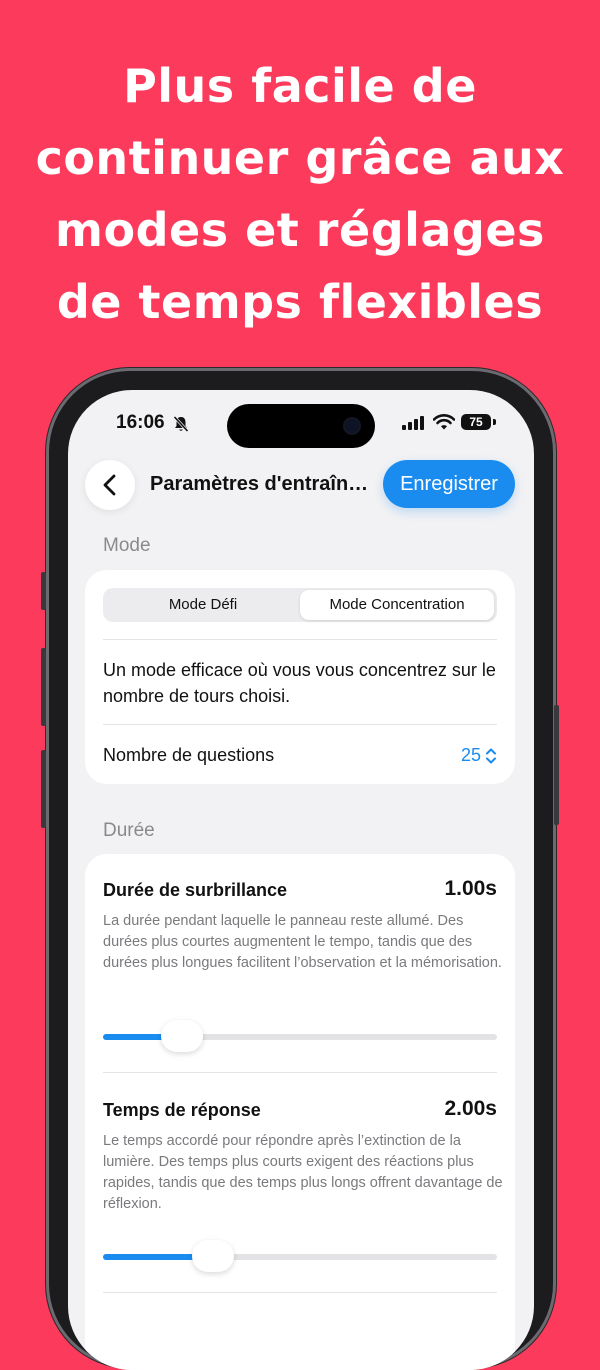  I want to click on segment-mode-concentration: Mode Concentration, so click(397, 605).